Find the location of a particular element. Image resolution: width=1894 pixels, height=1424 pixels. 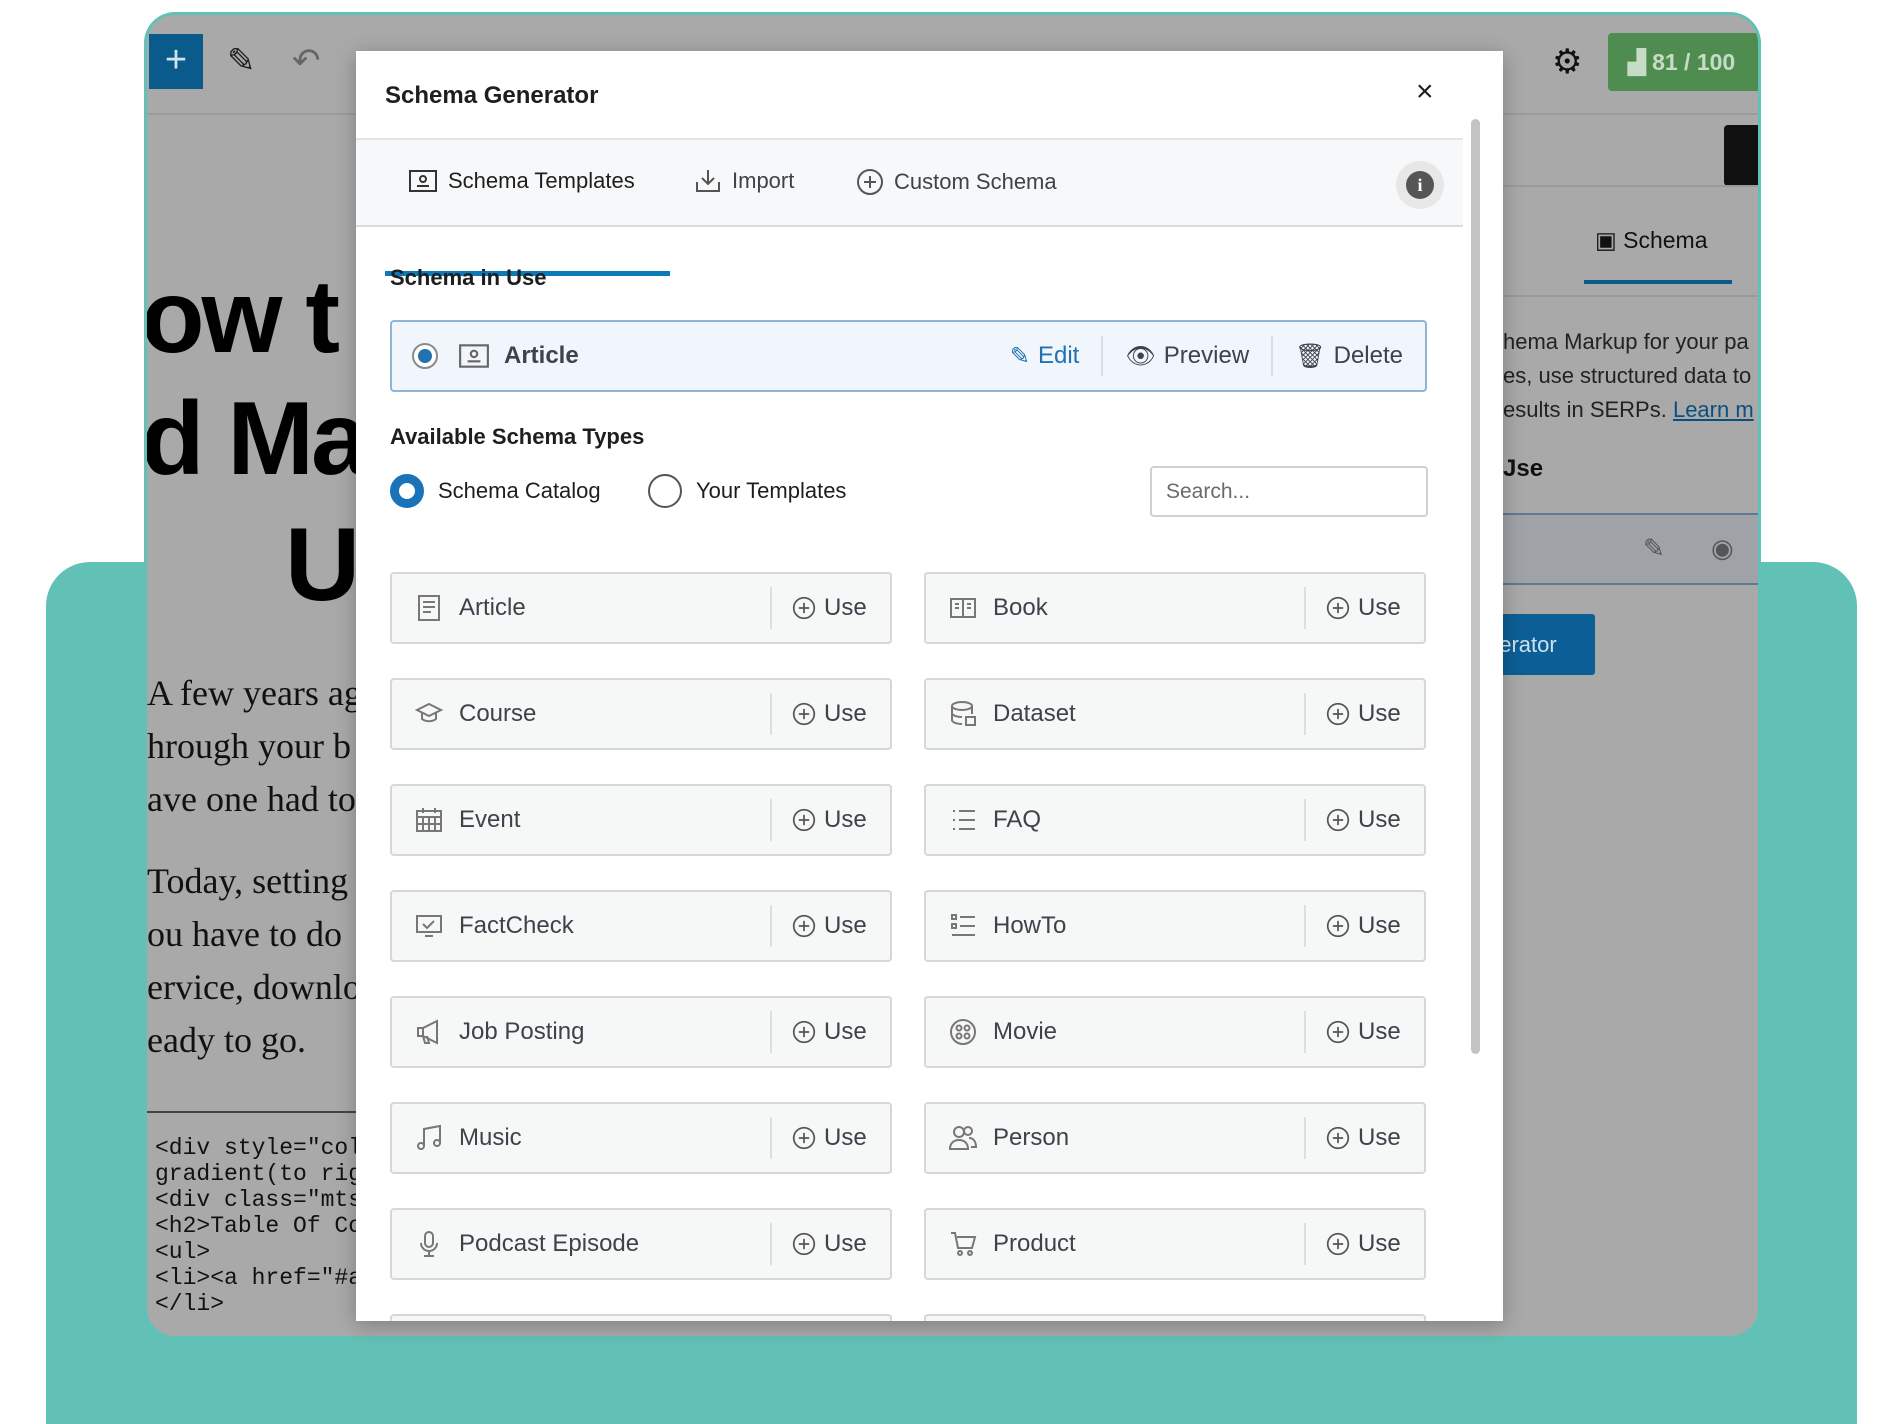

edit-button: ✎ Edit is located at coordinates (1044, 356).